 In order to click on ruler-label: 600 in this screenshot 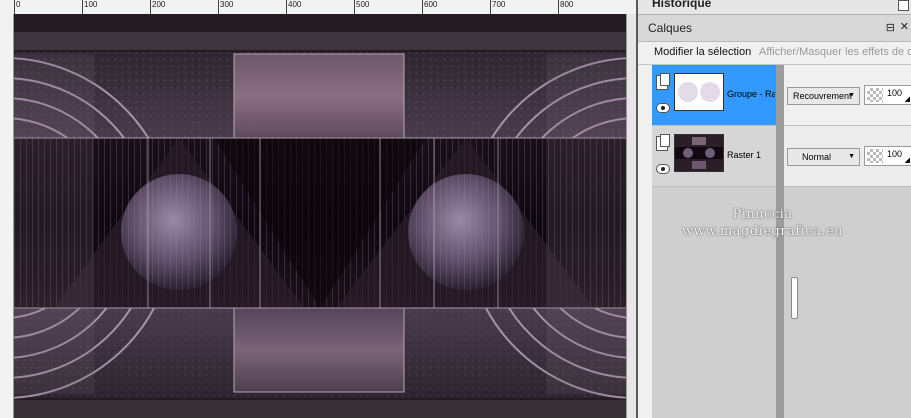, I will do `click(431, 4)`.